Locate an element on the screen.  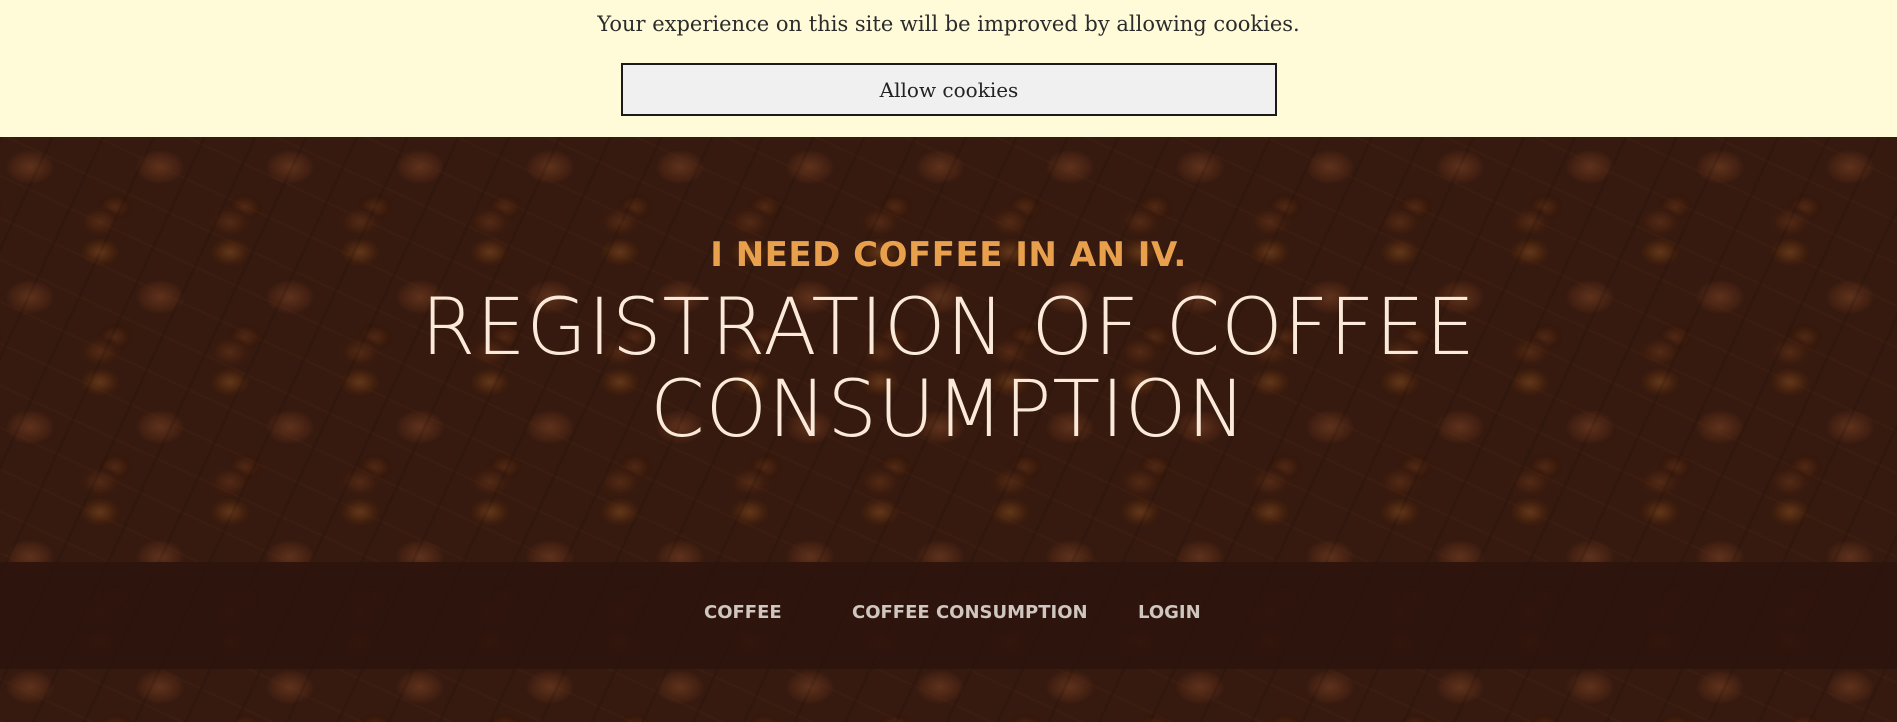
page-title-line-1: REGISTRATION OF COFFEE is located at coordinates (948, 328).